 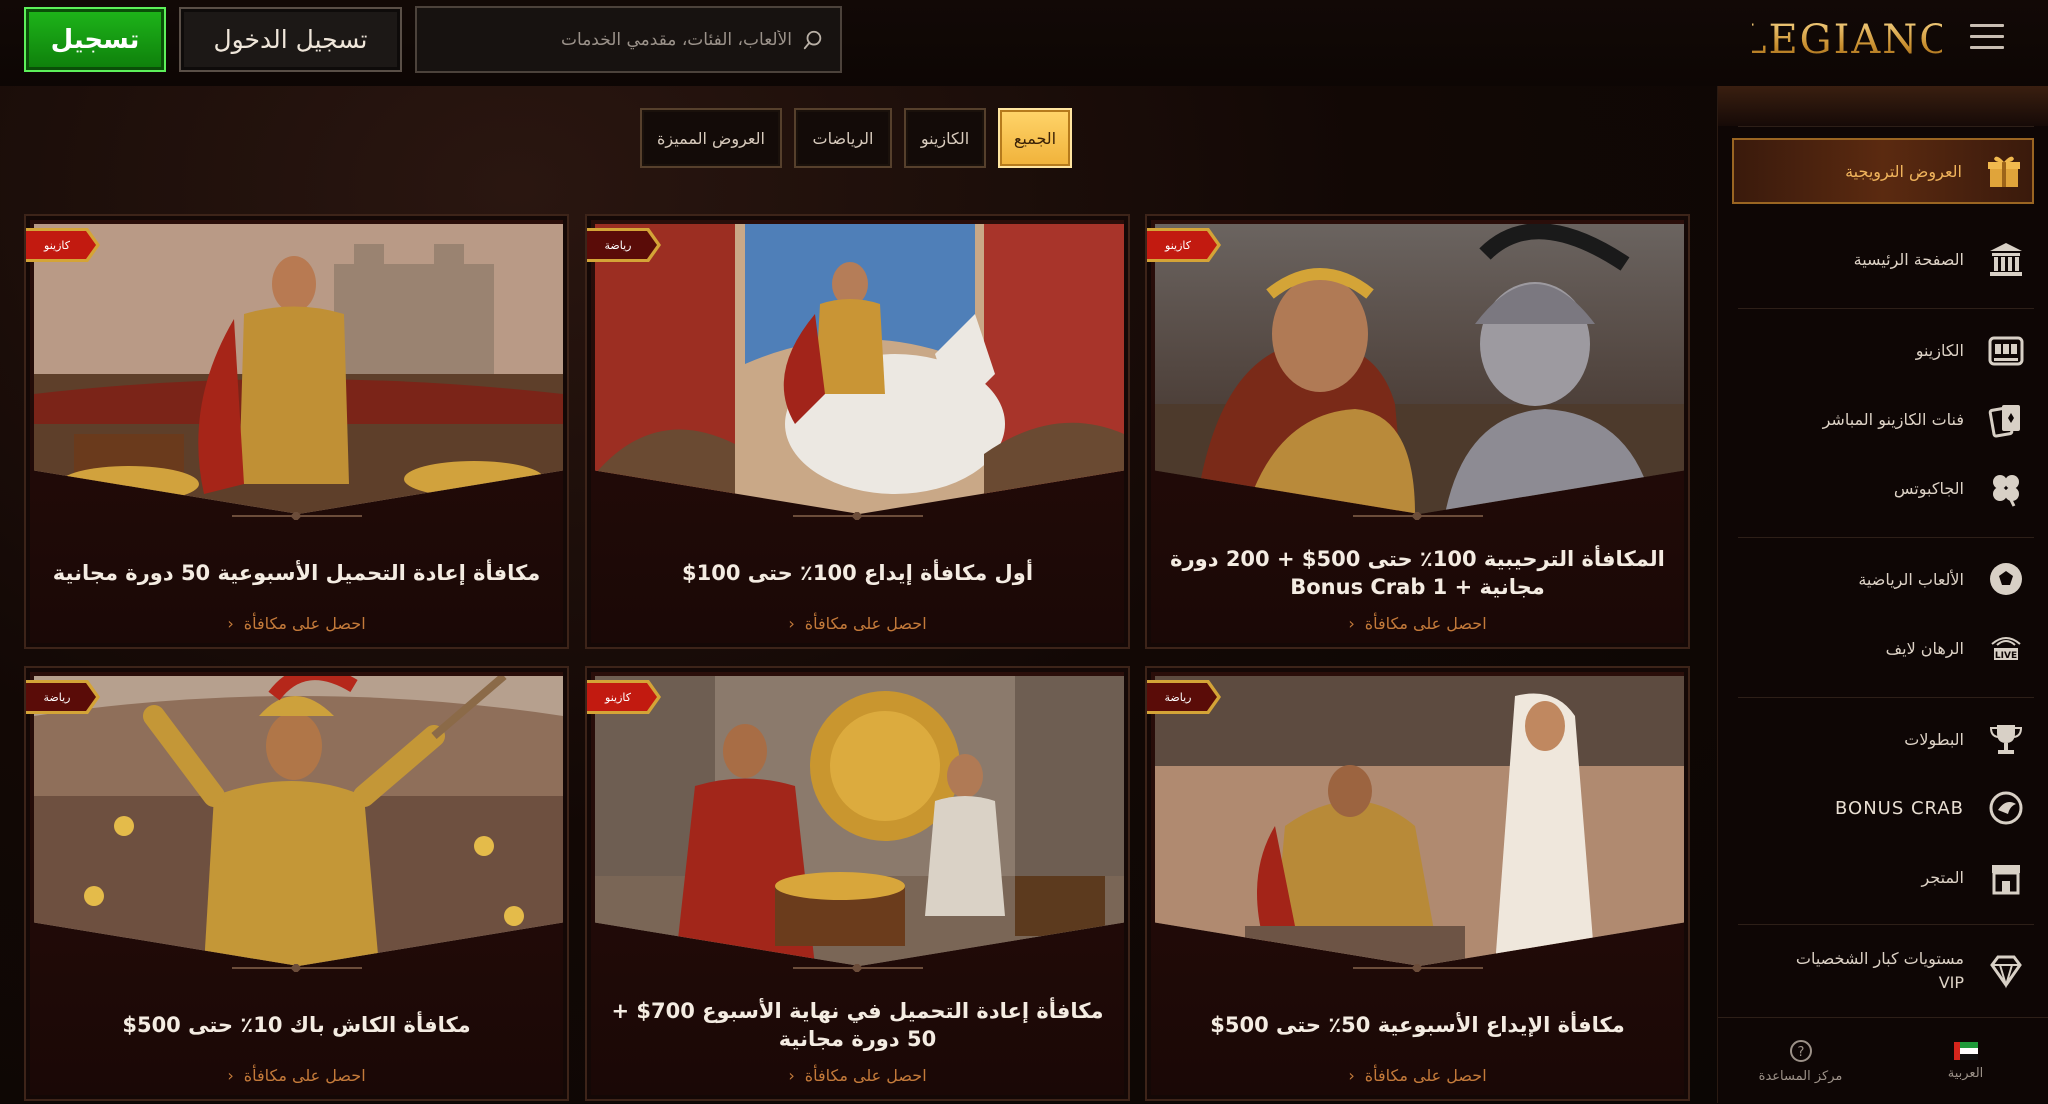 What do you see at coordinates (1800, 1076) in the screenshot?
I see `help-center-label: مركز المساعدة` at bounding box center [1800, 1076].